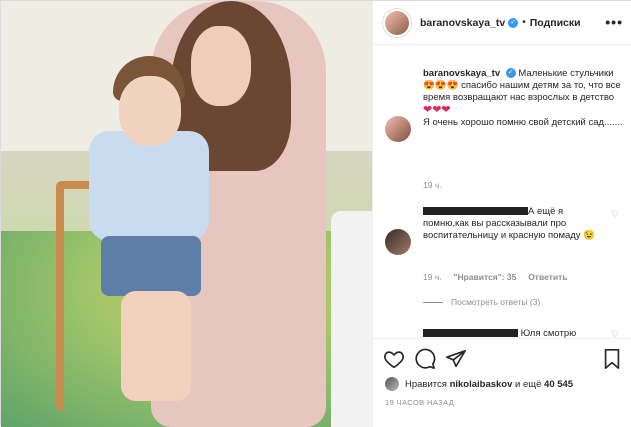 The height and width of the screenshot is (427, 631). What do you see at coordinates (612, 359) in the screenshot?
I see `bookmark-icon` at bounding box center [612, 359].